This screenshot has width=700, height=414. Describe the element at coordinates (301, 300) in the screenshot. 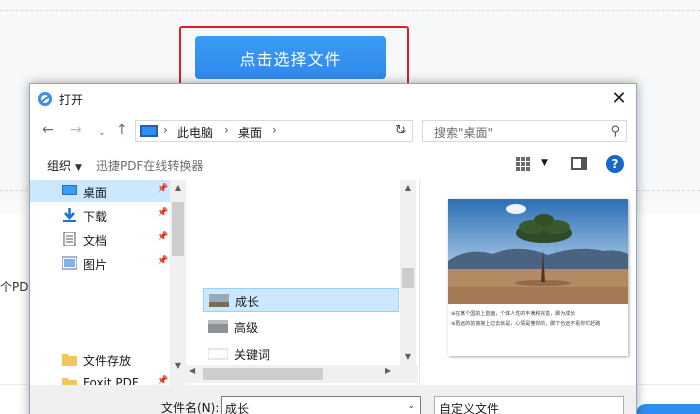

I see `file-item-chengzhang: 成长` at that location.